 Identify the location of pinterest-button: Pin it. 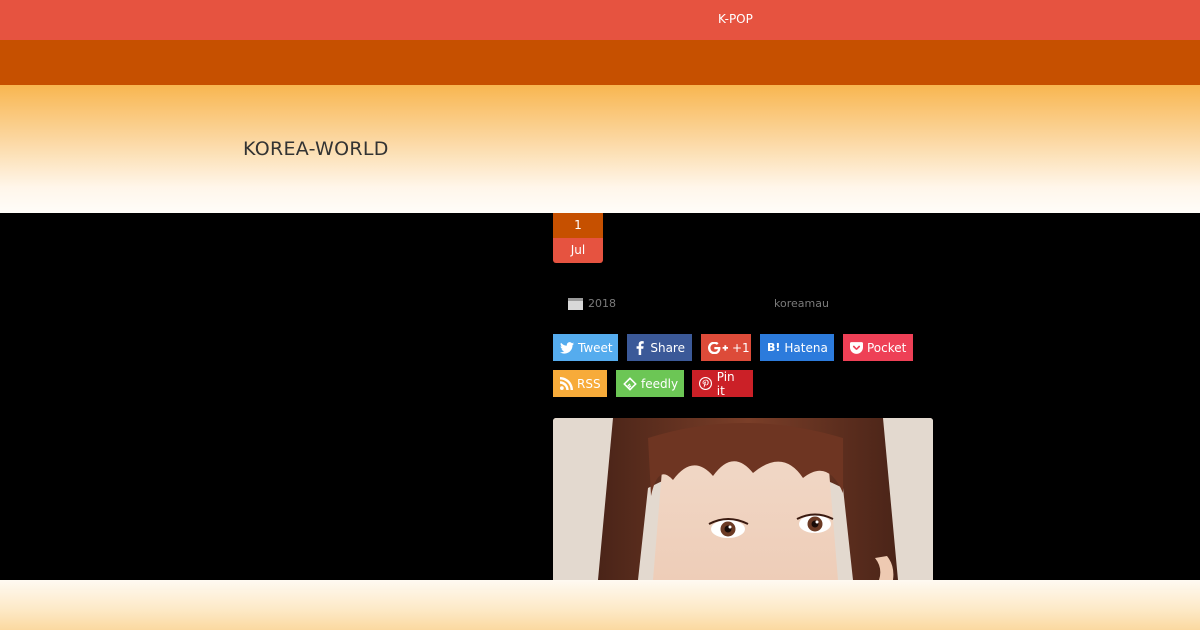
(722, 383).